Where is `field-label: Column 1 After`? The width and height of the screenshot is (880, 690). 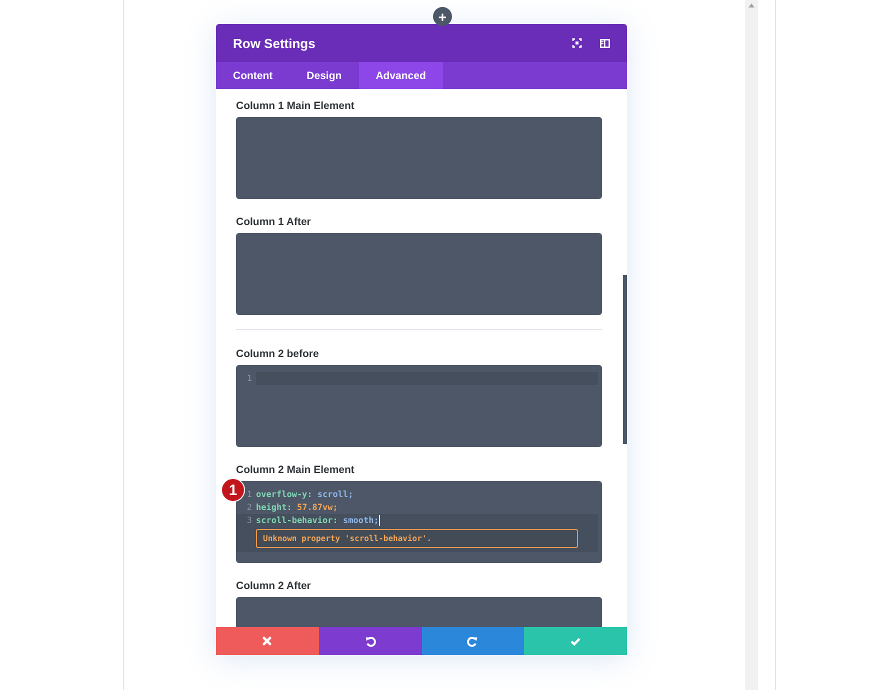
field-label: Column 1 After is located at coordinates (273, 222).